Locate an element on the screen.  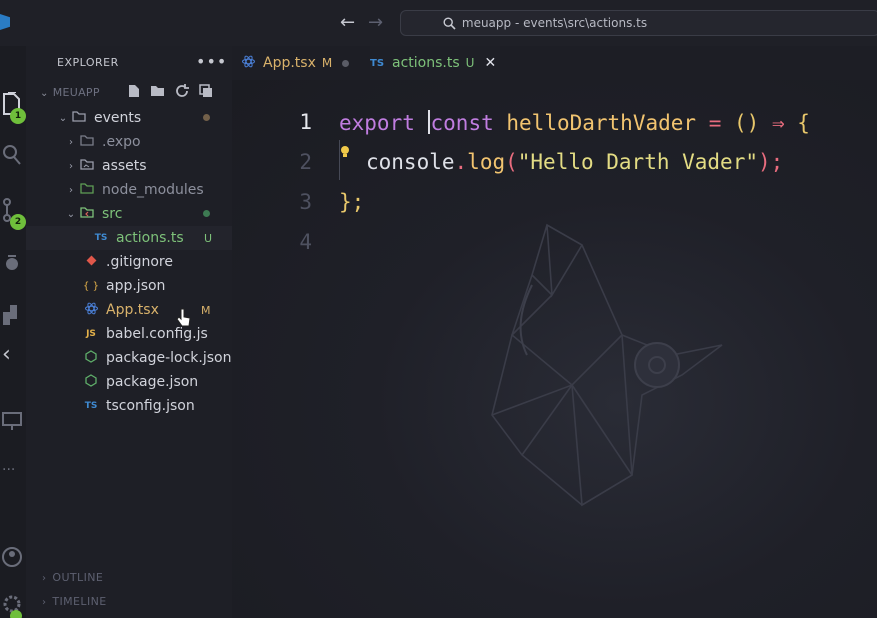
tree-item-label: .expo is located at coordinates (121, 142).